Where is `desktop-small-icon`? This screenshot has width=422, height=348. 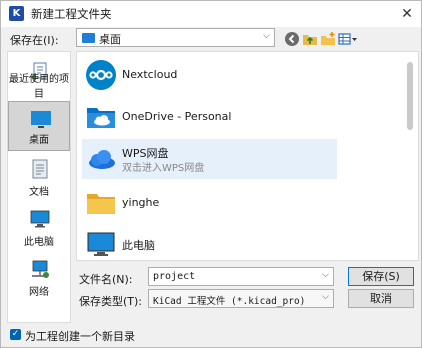 desktop-small-icon is located at coordinates (88, 38).